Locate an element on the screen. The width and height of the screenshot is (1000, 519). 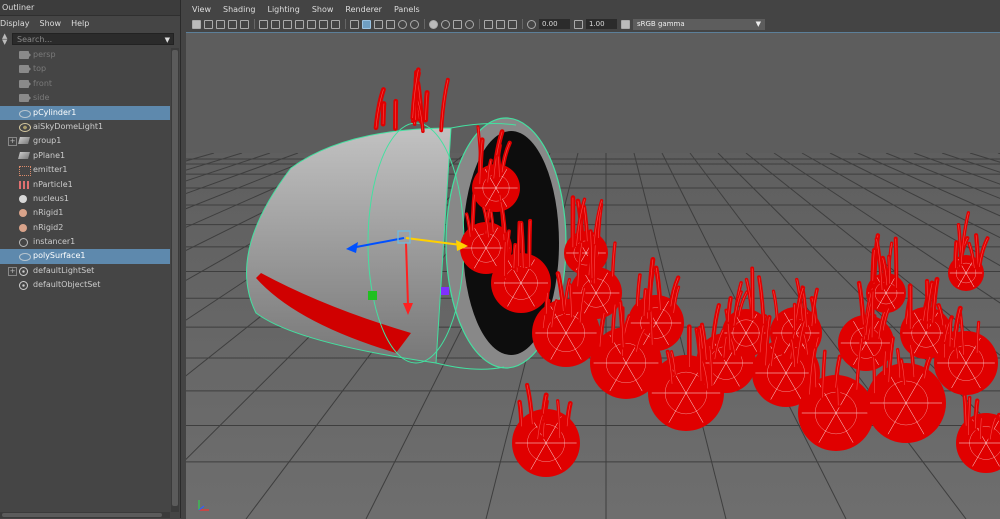
outliner-item-instancer1: instancer1 is located at coordinates (85, 242).